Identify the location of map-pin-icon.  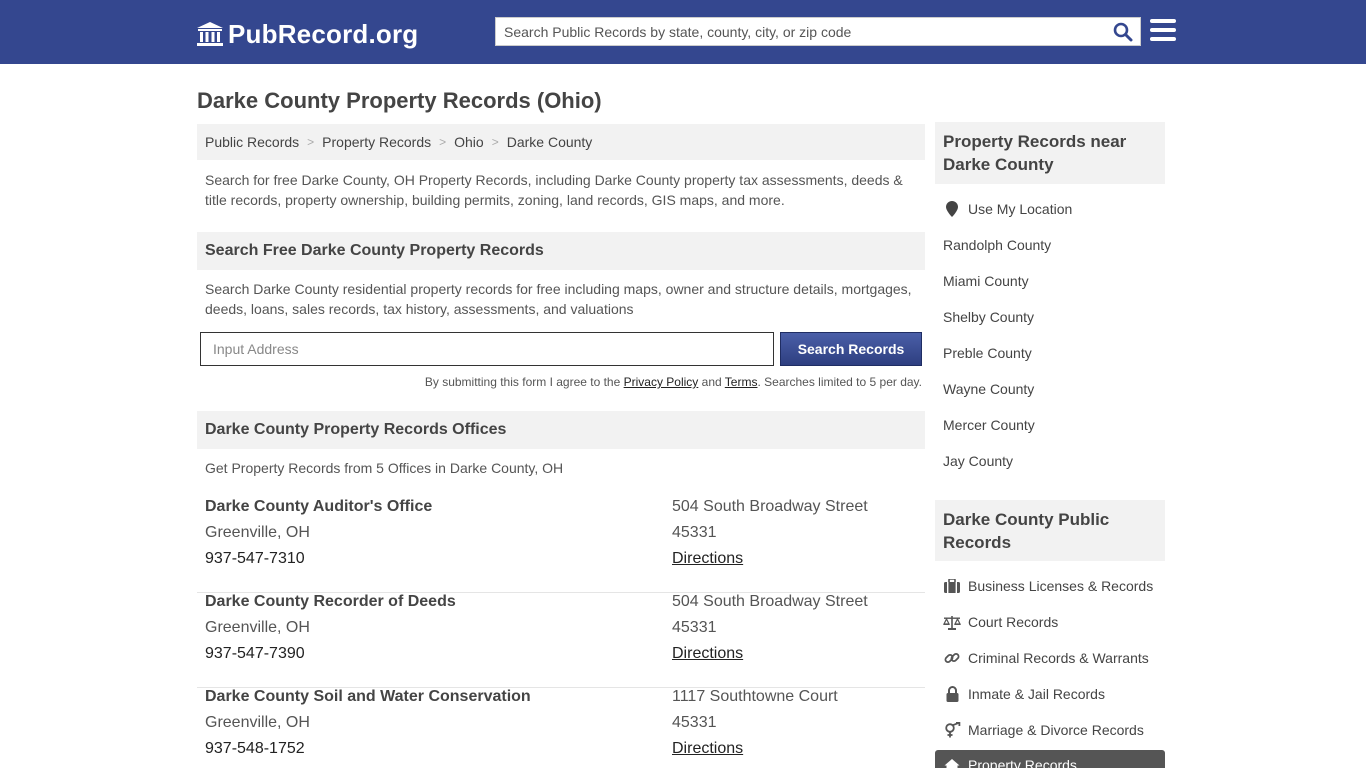
(952, 209).